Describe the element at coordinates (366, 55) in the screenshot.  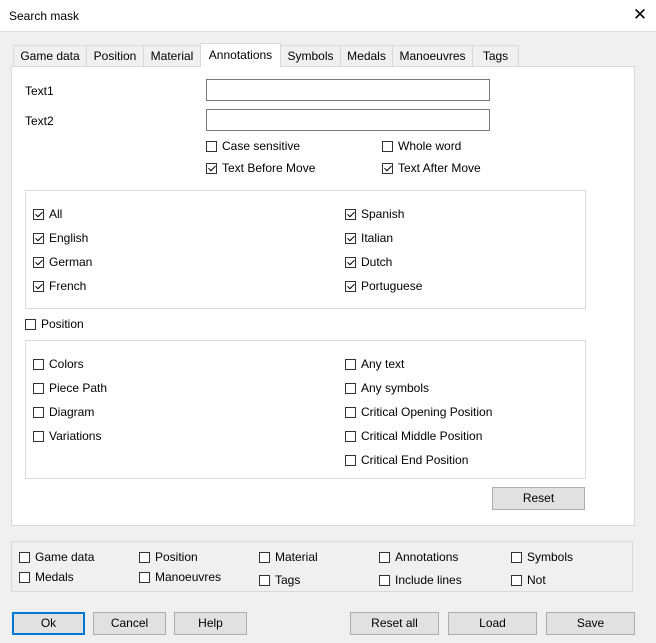
I see `tab-medals: Medals` at that location.